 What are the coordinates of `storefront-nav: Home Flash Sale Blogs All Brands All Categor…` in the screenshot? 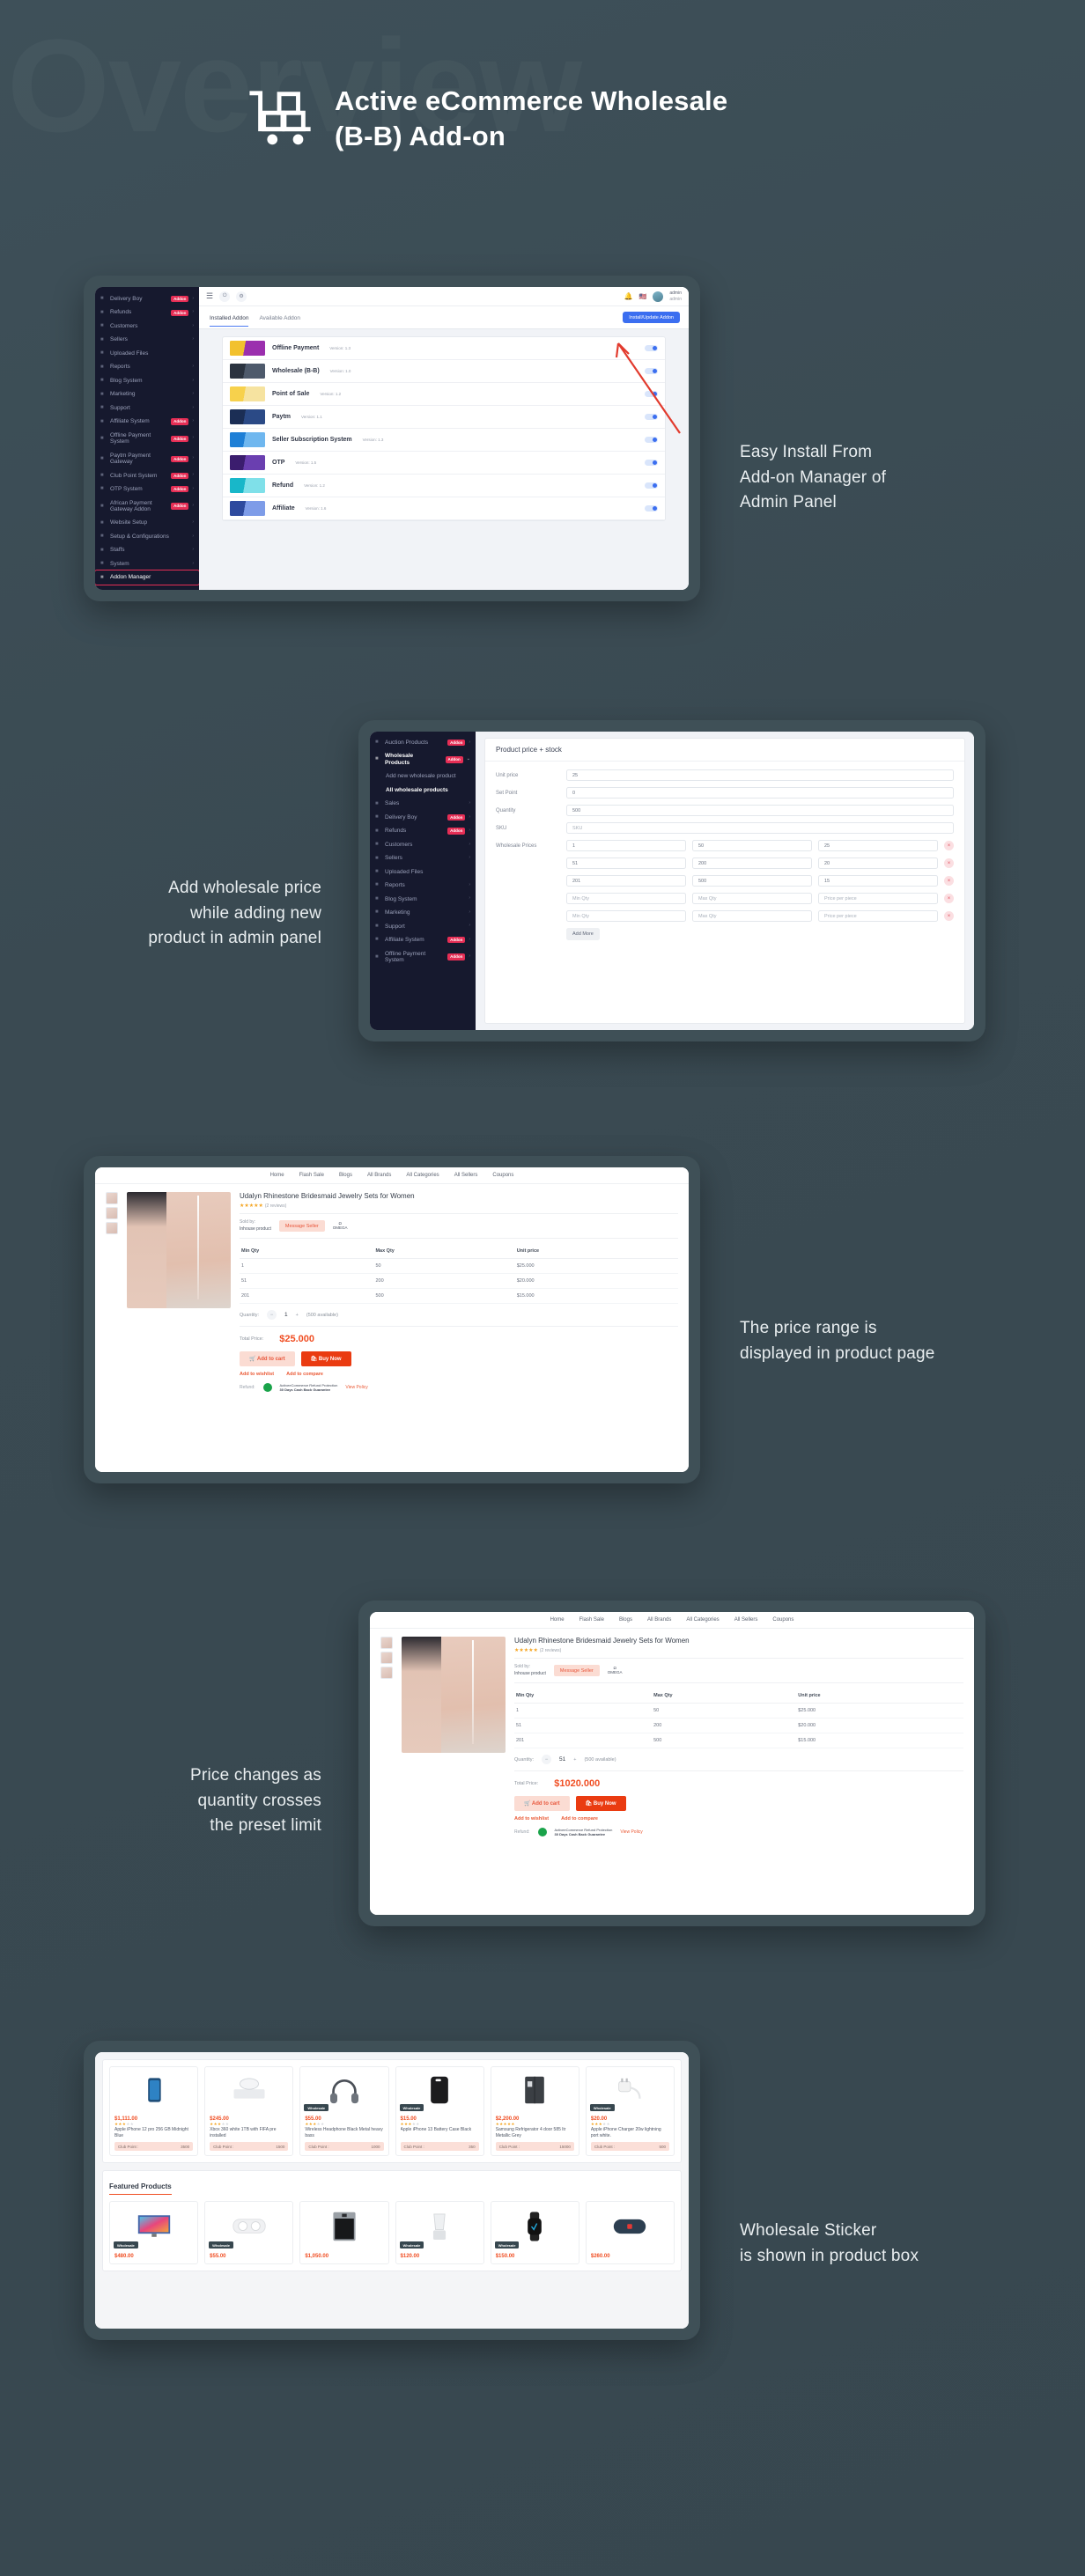 It's located at (392, 1175).